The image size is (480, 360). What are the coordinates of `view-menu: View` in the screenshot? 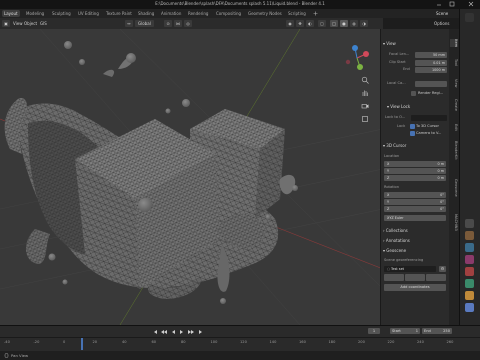 It's located at (18, 23).